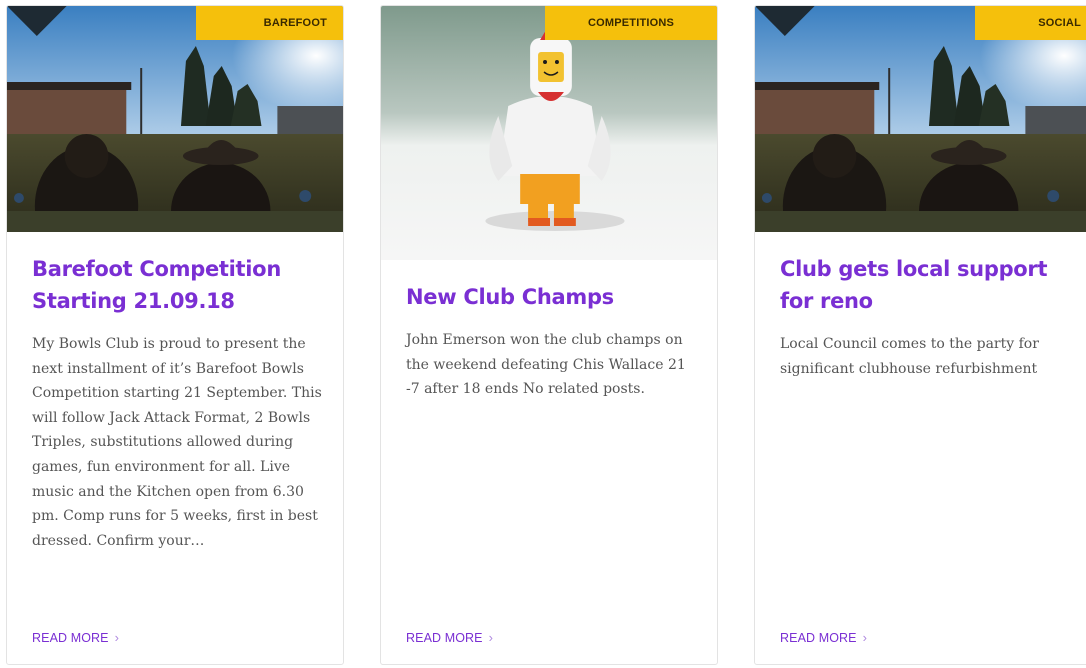 This screenshot has height=668, width=1086. Describe the element at coordinates (928, 285) in the screenshot. I see `post-title: Club gets local support for reno` at that location.